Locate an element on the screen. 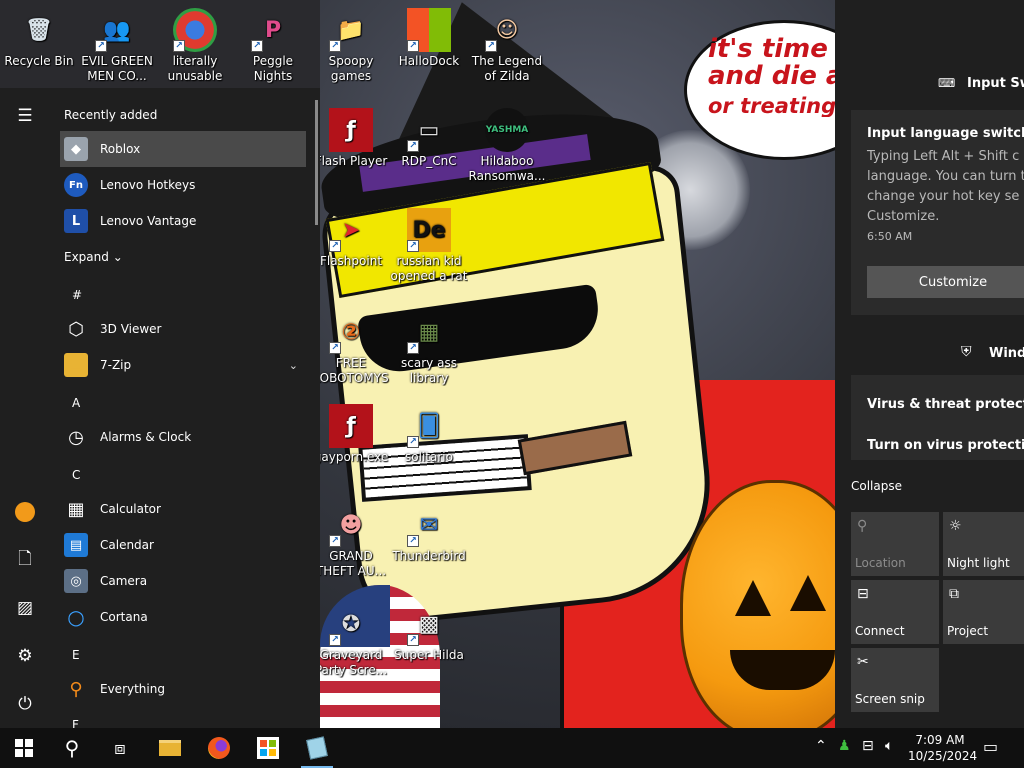 The height and width of the screenshot is (768, 1024). taskbar-clock: 7:09 AM 10/25/2024 is located at coordinates (943, 748).